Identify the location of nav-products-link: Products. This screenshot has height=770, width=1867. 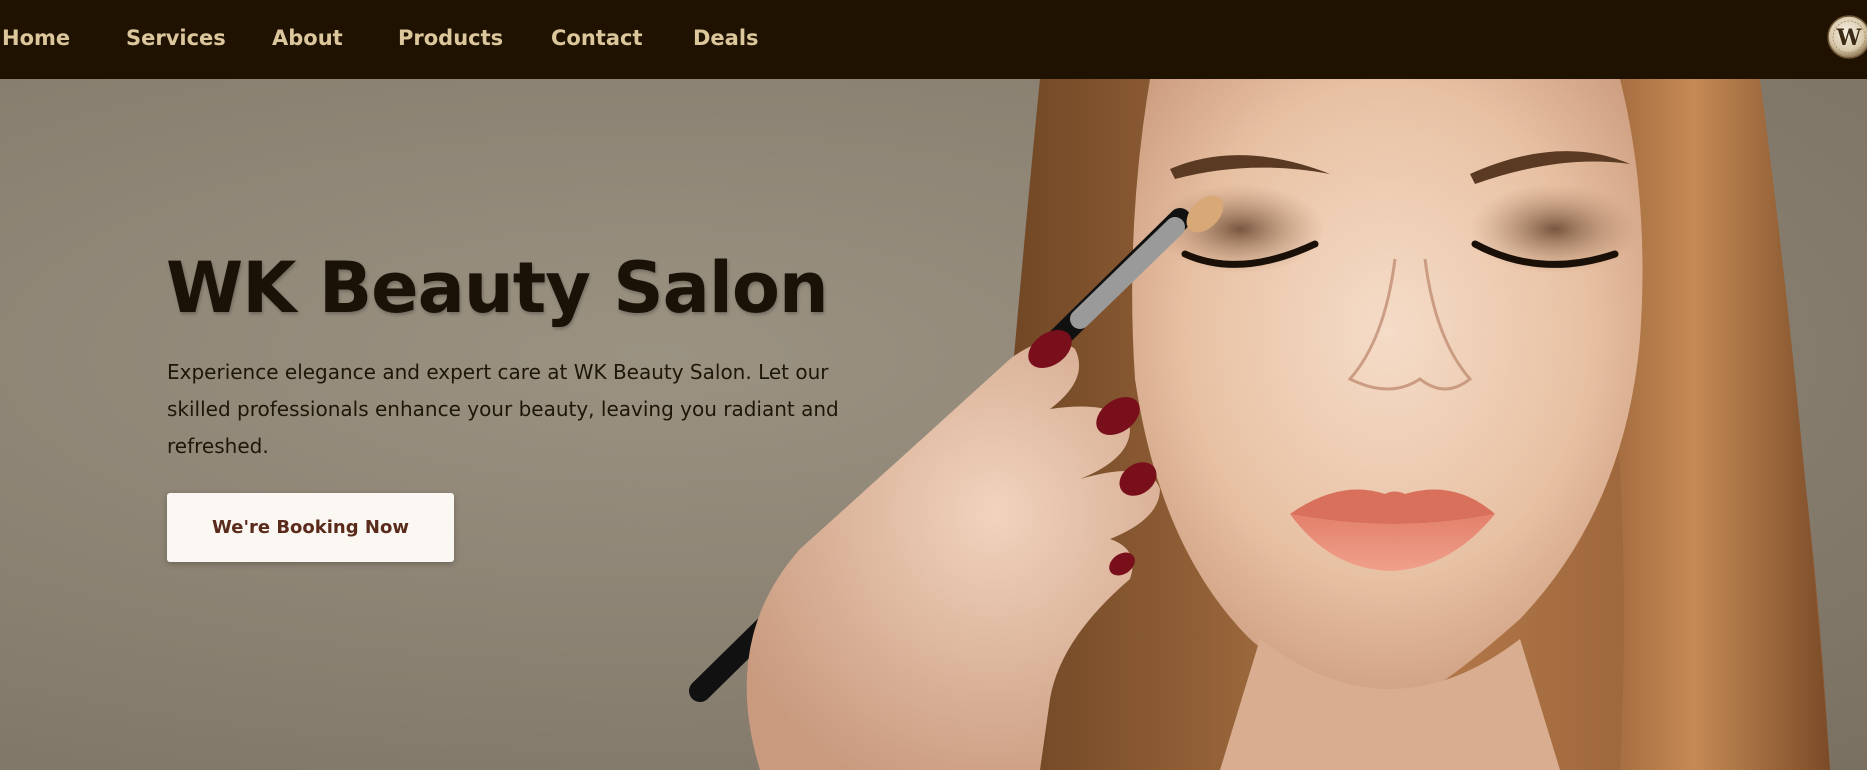
(450, 38).